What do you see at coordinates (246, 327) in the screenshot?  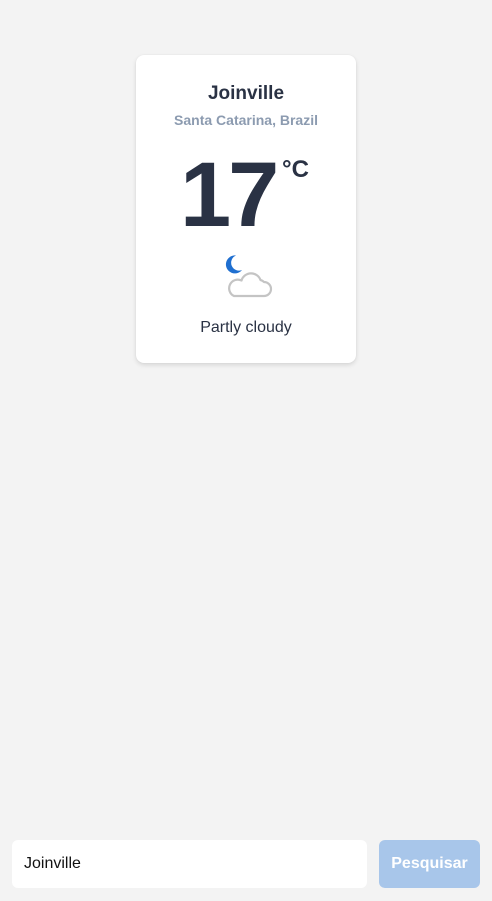 I see `weather-condition: Partly cloudy` at bounding box center [246, 327].